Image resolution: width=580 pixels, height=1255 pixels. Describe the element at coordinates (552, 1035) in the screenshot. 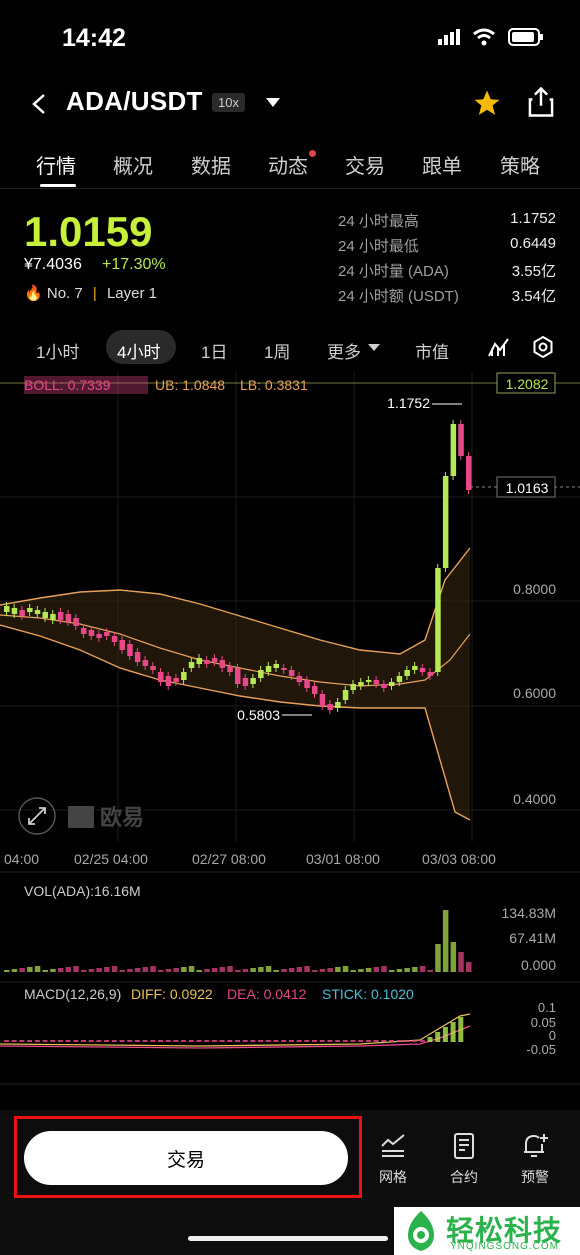

I see `macd-axis-label: 0` at that location.